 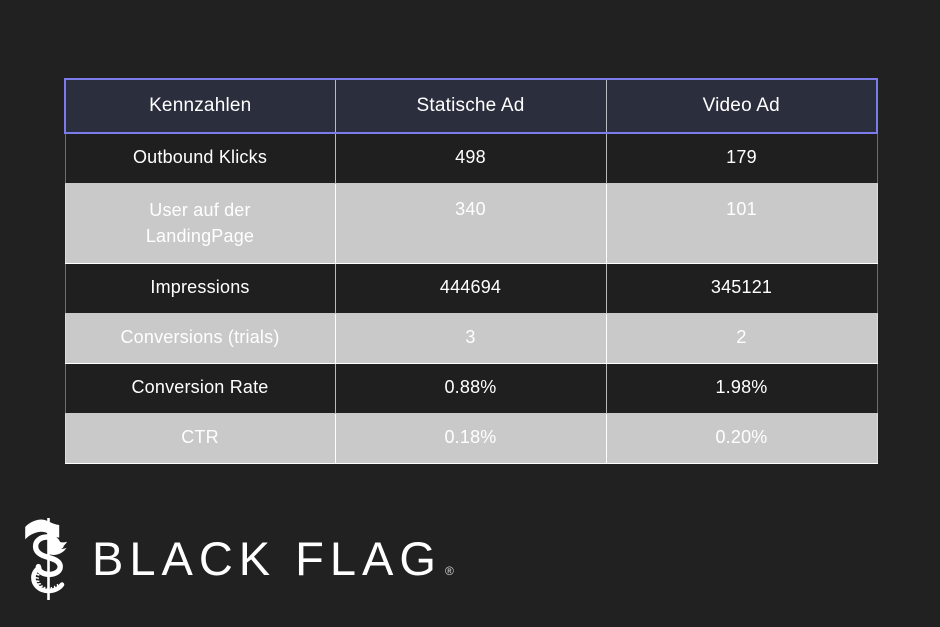 What do you see at coordinates (200, 106) in the screenshot?
I see `column-header-kennzahlen: Kennzahlen` at bounding box center [200, 106].